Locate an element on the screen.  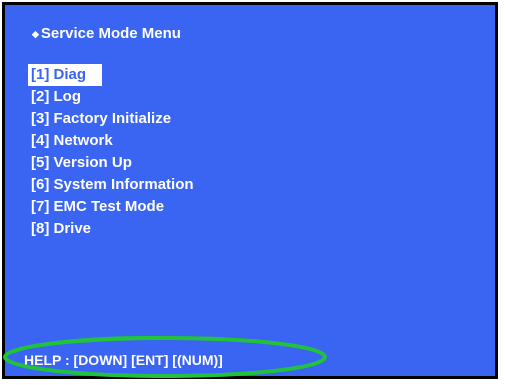
menu-item-version-up: [5] Version Up is located at coordinates (114, 163).